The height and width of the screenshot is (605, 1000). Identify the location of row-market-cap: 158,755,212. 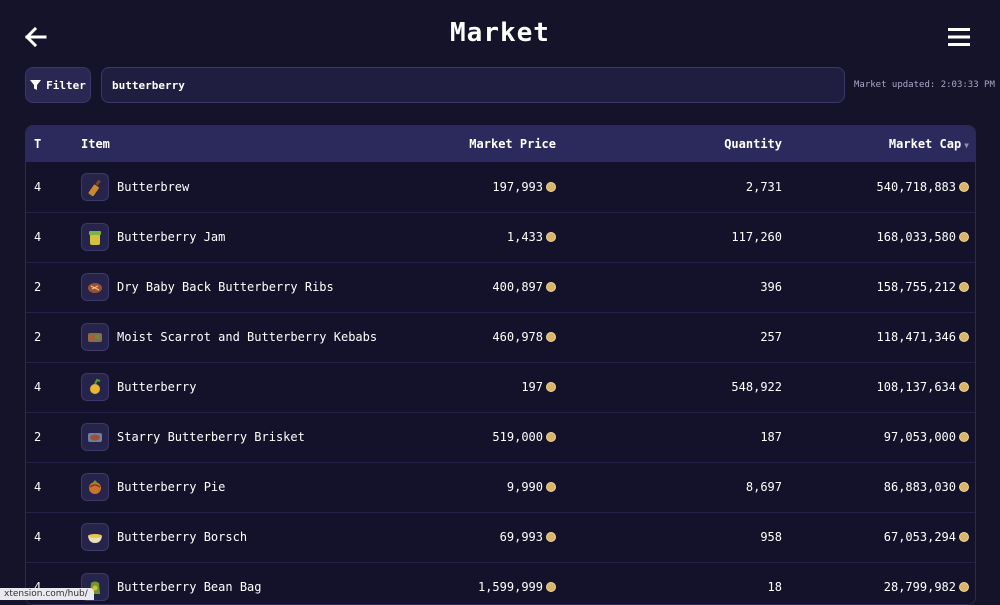
(878, 287).